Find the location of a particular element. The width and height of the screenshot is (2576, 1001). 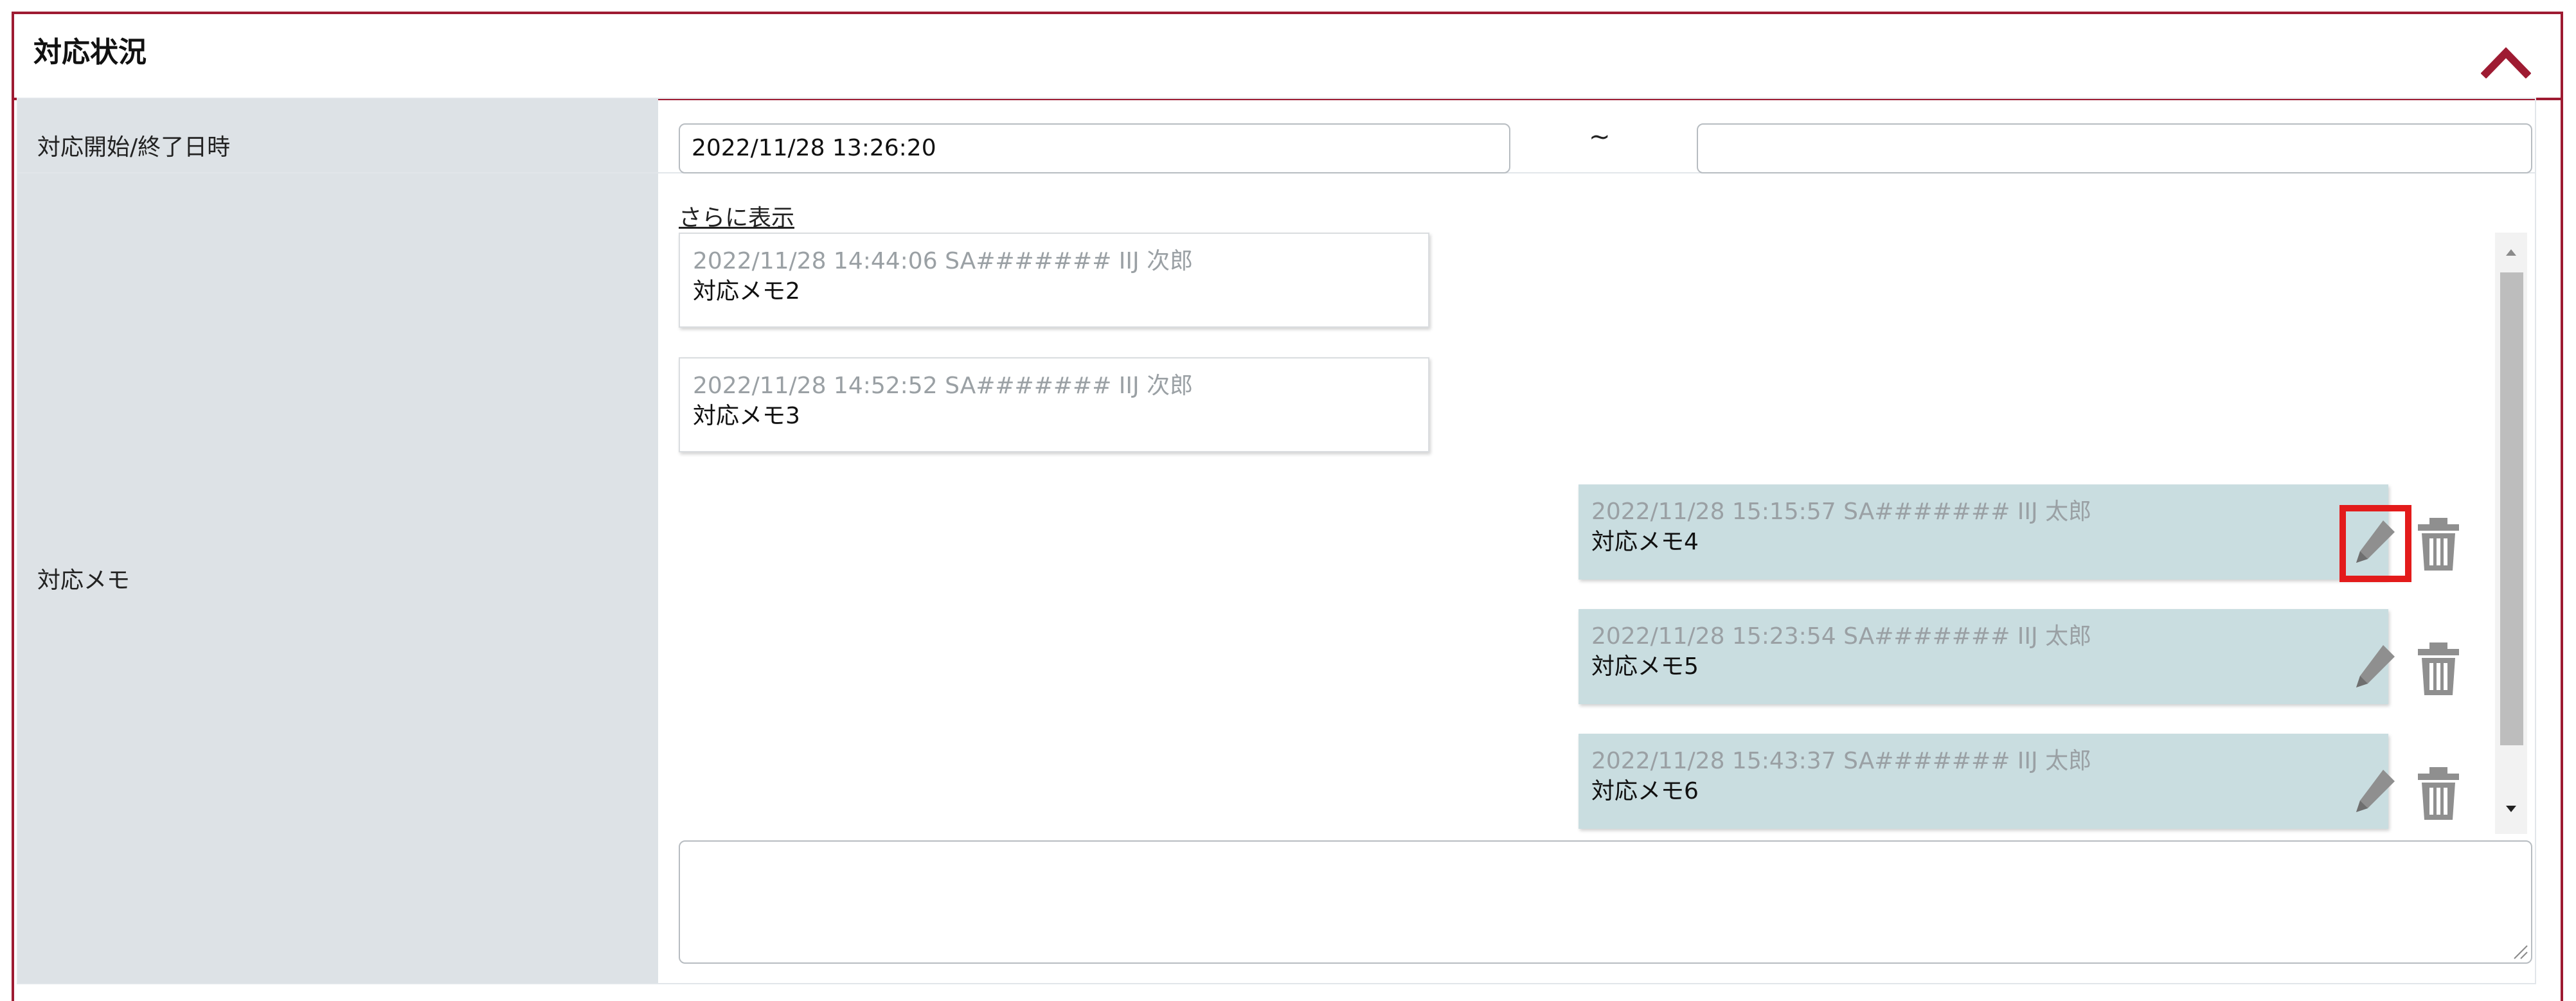

panel-header: 対応状況 is located at coordinates (1287, 57).